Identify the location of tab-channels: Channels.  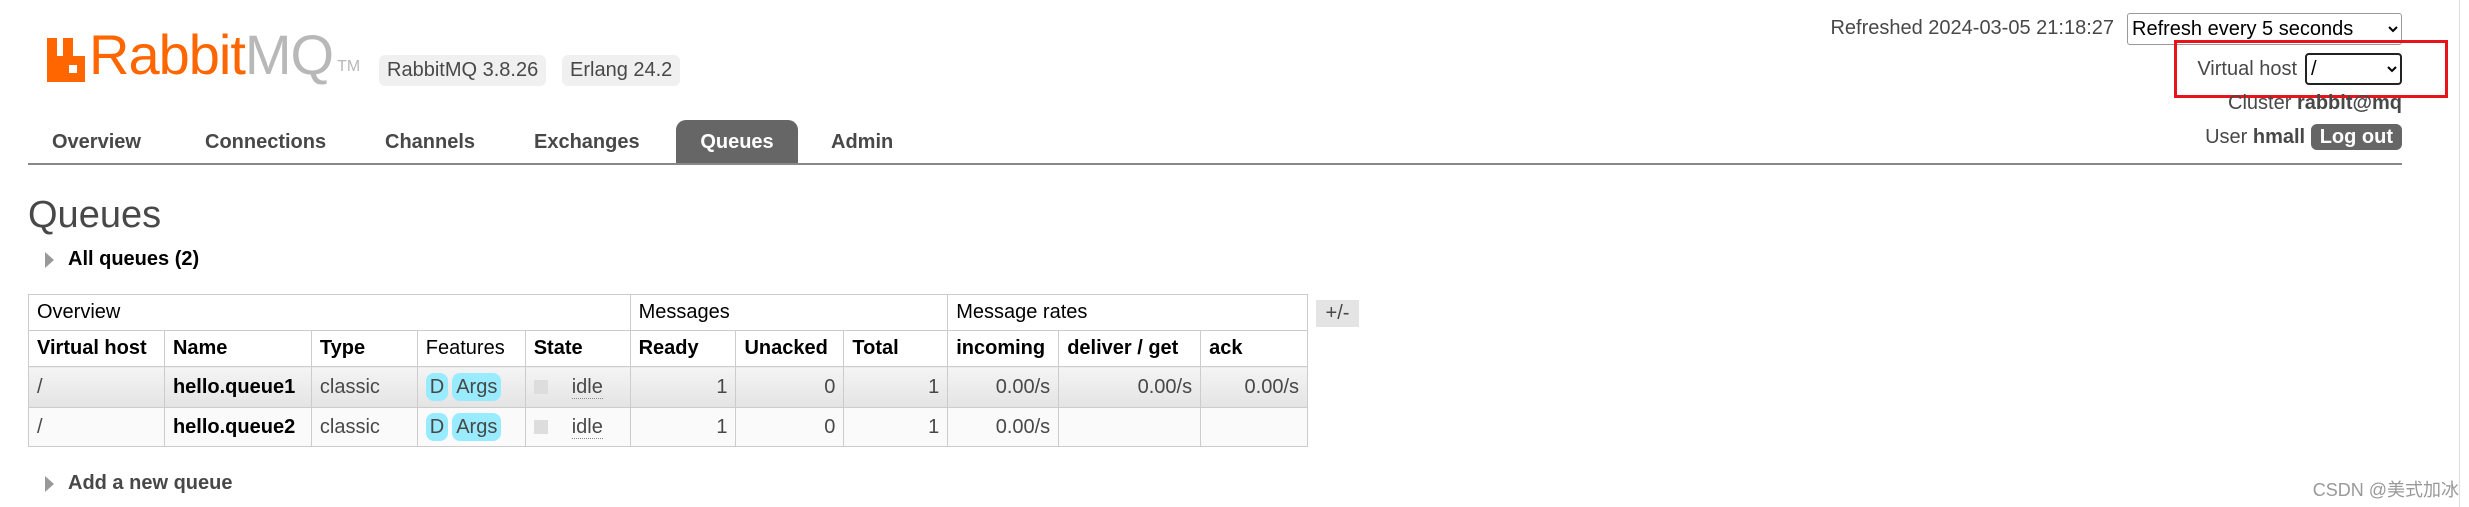
(430, 142).